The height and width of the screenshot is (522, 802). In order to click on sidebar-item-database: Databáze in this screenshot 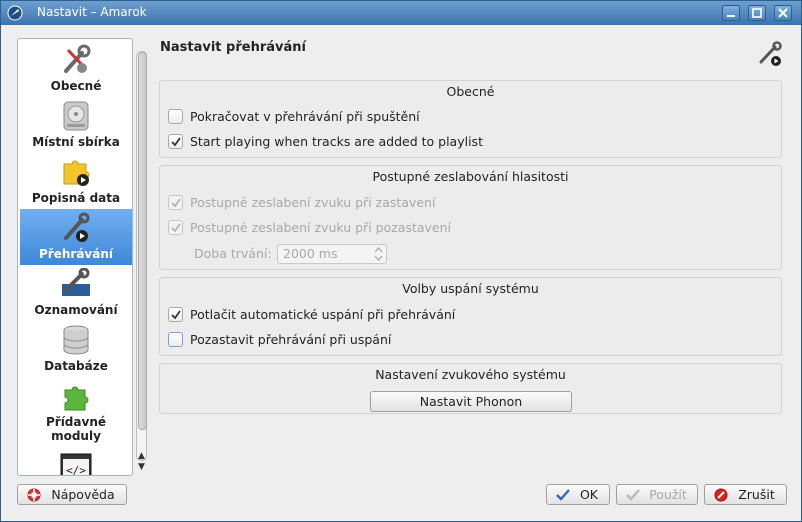, I will do `click(76, 349)`.